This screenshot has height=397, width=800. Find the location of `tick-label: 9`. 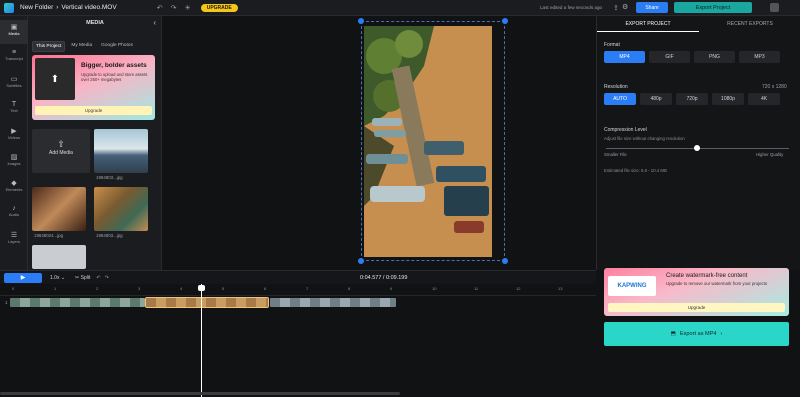

tick-label: 9 is located at coordinates (391, 288).